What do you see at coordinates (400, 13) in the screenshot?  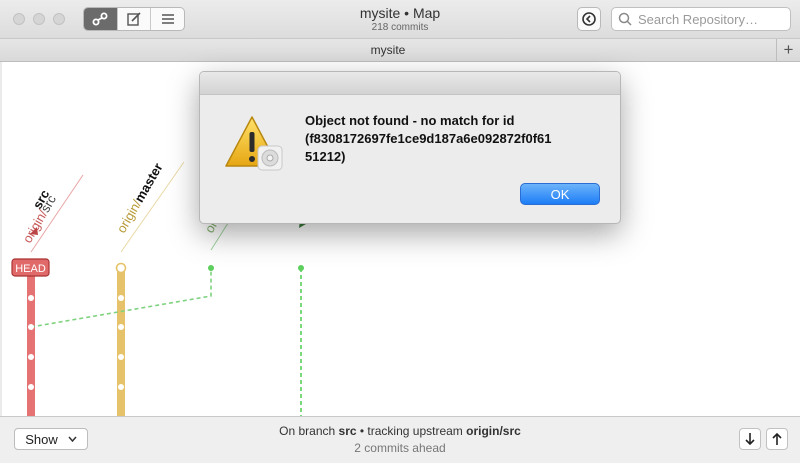 I see `window-title: mysite • Map` at bounding box center [400, 13].